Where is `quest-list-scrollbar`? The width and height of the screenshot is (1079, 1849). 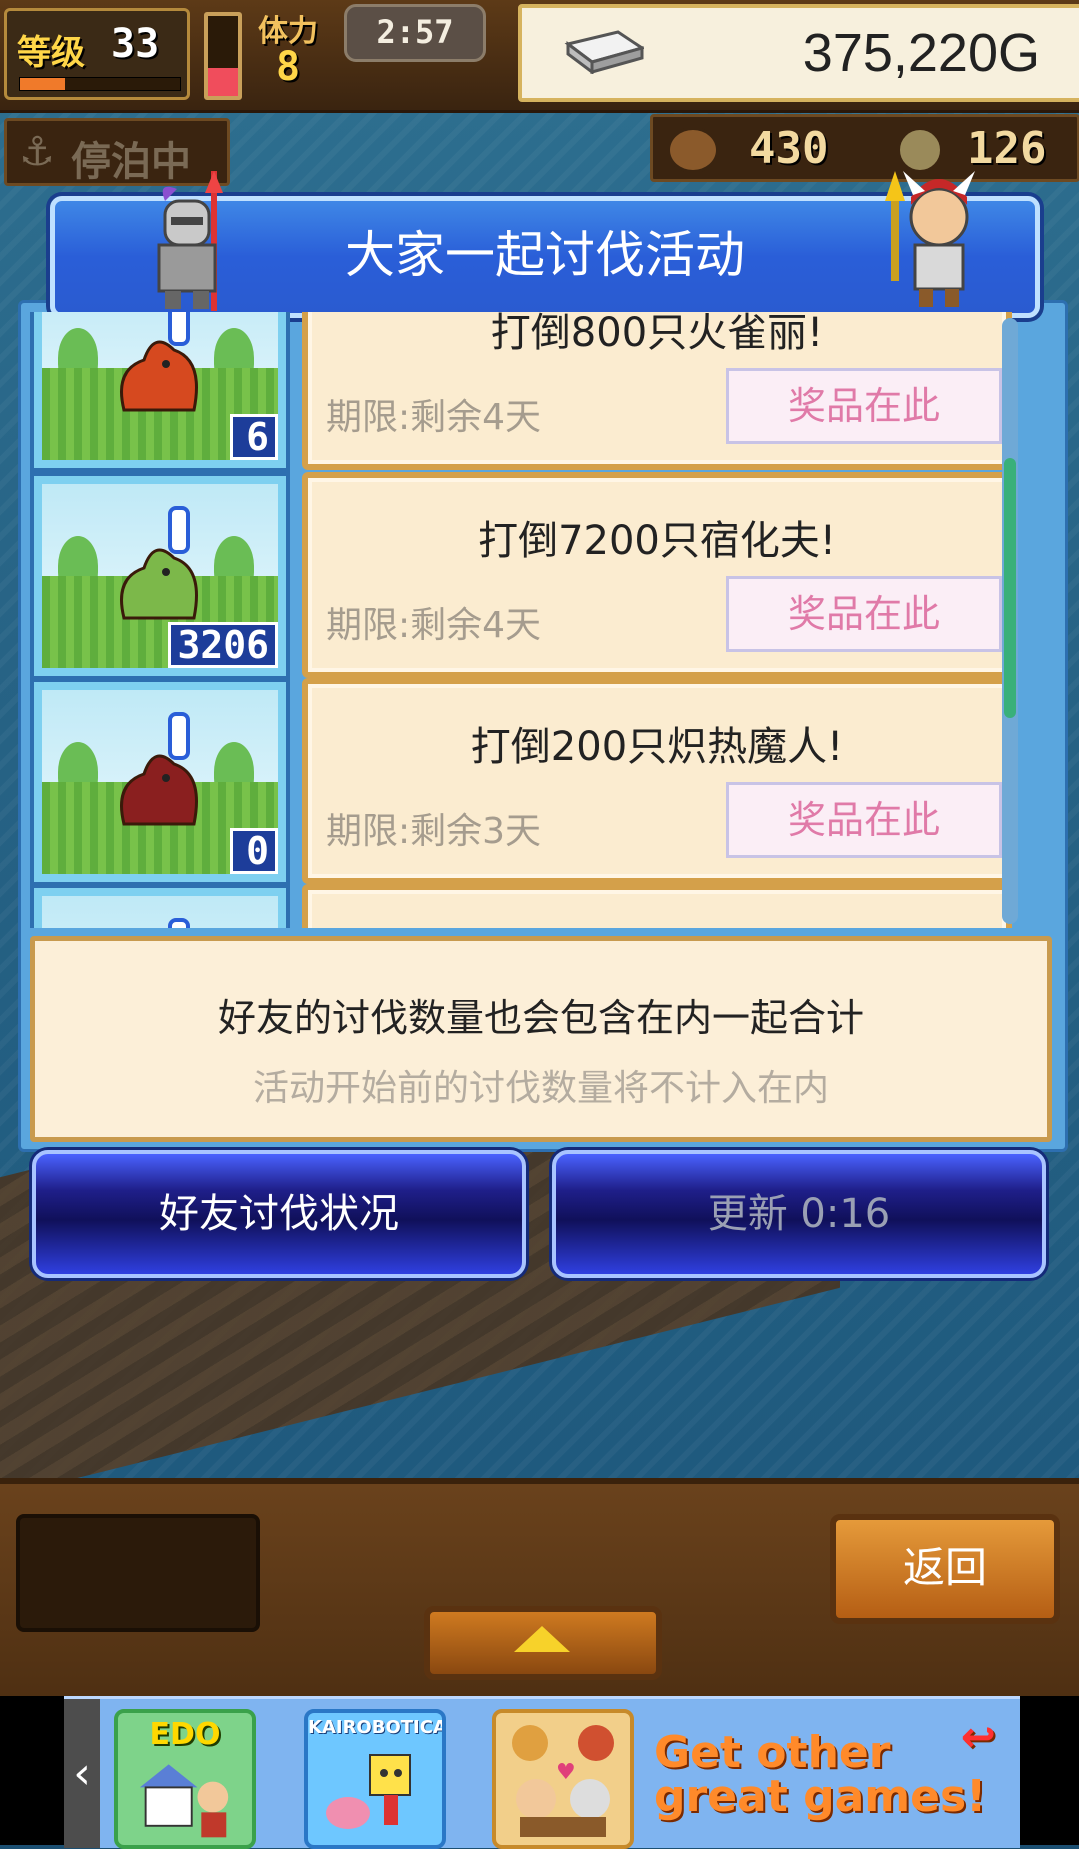 quest-list-scrollbar is located at coordinates (1010, 621).